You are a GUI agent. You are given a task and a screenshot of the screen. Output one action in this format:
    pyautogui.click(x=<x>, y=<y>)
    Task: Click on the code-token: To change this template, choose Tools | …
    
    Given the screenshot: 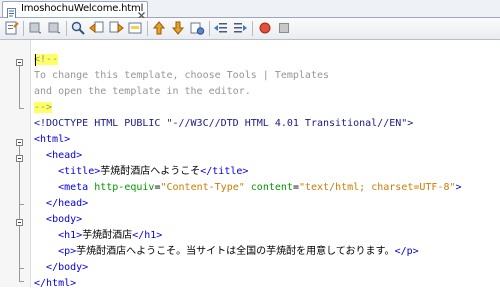 What is the action you would take?
    pyautogui.click(x=182, y=75)
    